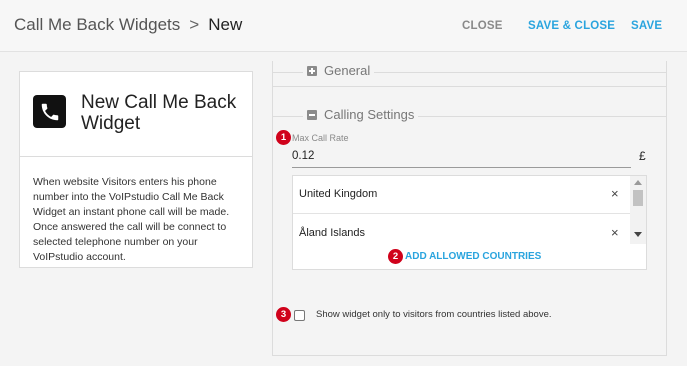 The image size is (687, 366). Describe the element at coordinates (299, 315) in the screenshot. I see `restrict-countries-checkbox` at that location.